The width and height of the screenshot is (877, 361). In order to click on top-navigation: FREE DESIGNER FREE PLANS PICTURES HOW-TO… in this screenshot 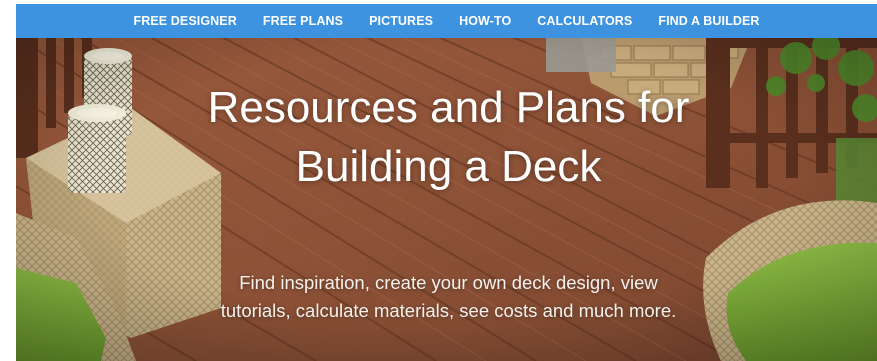, I will do `click(446, 21)`.